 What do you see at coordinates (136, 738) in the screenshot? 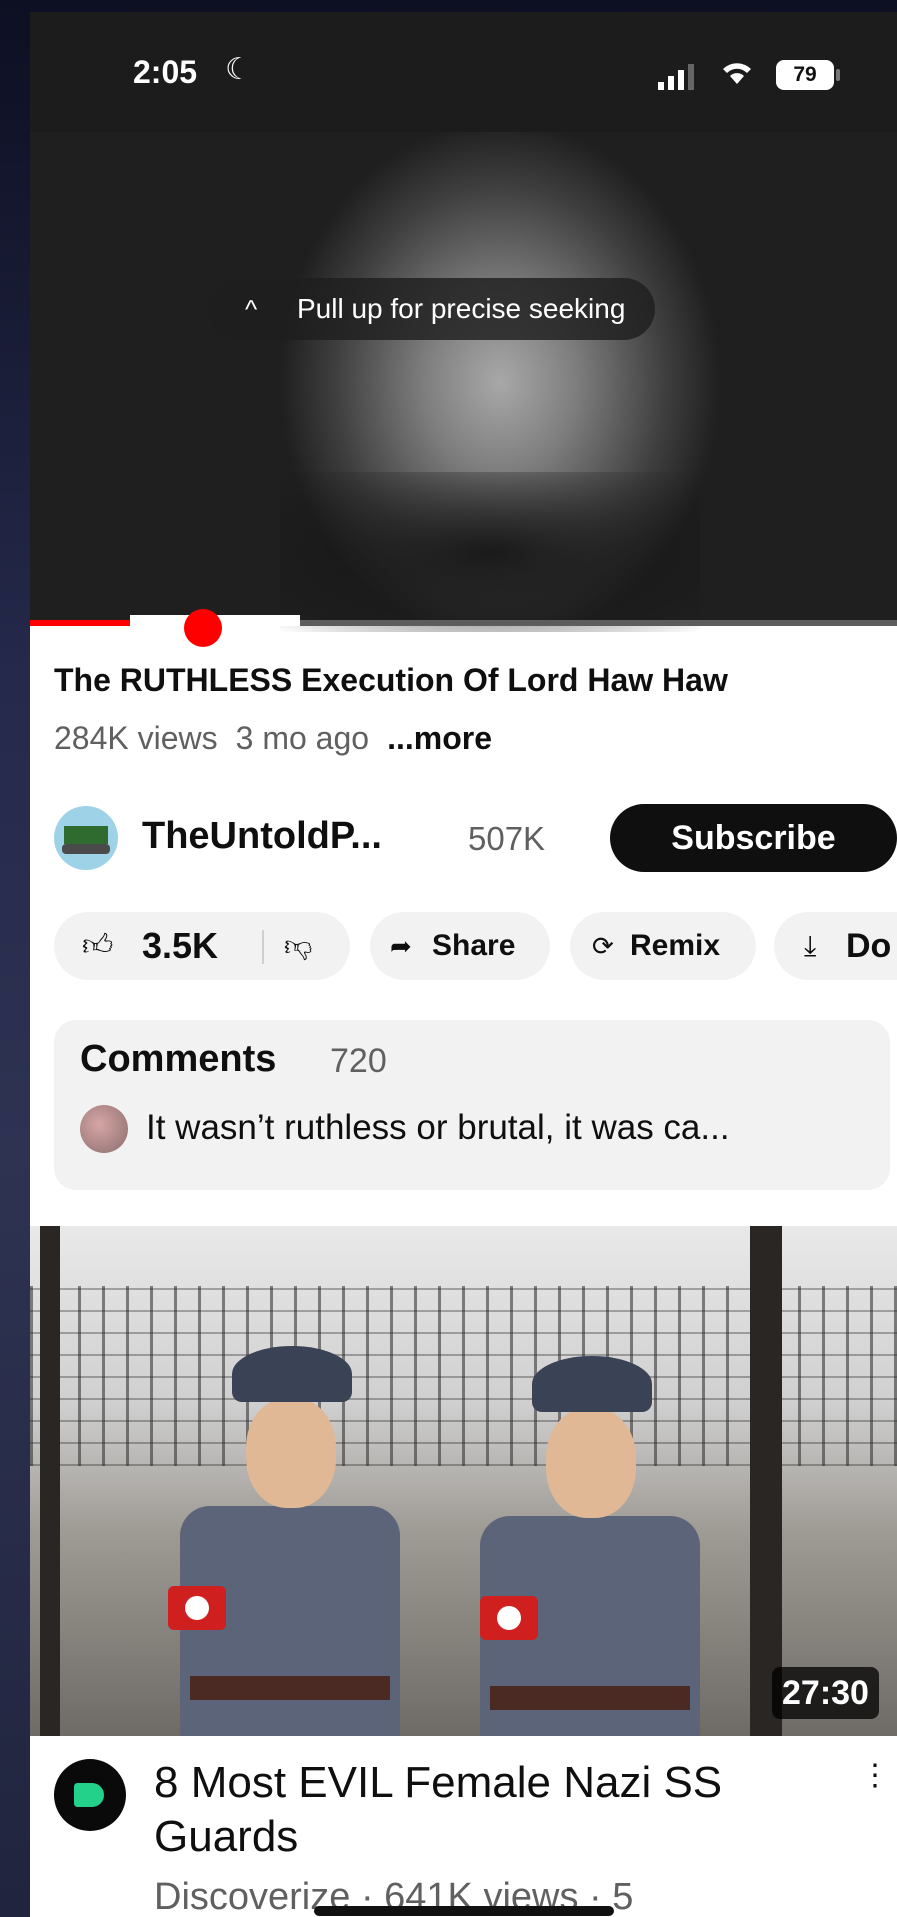
I see `view-count: 284K views` at bounding box center [136, 738].